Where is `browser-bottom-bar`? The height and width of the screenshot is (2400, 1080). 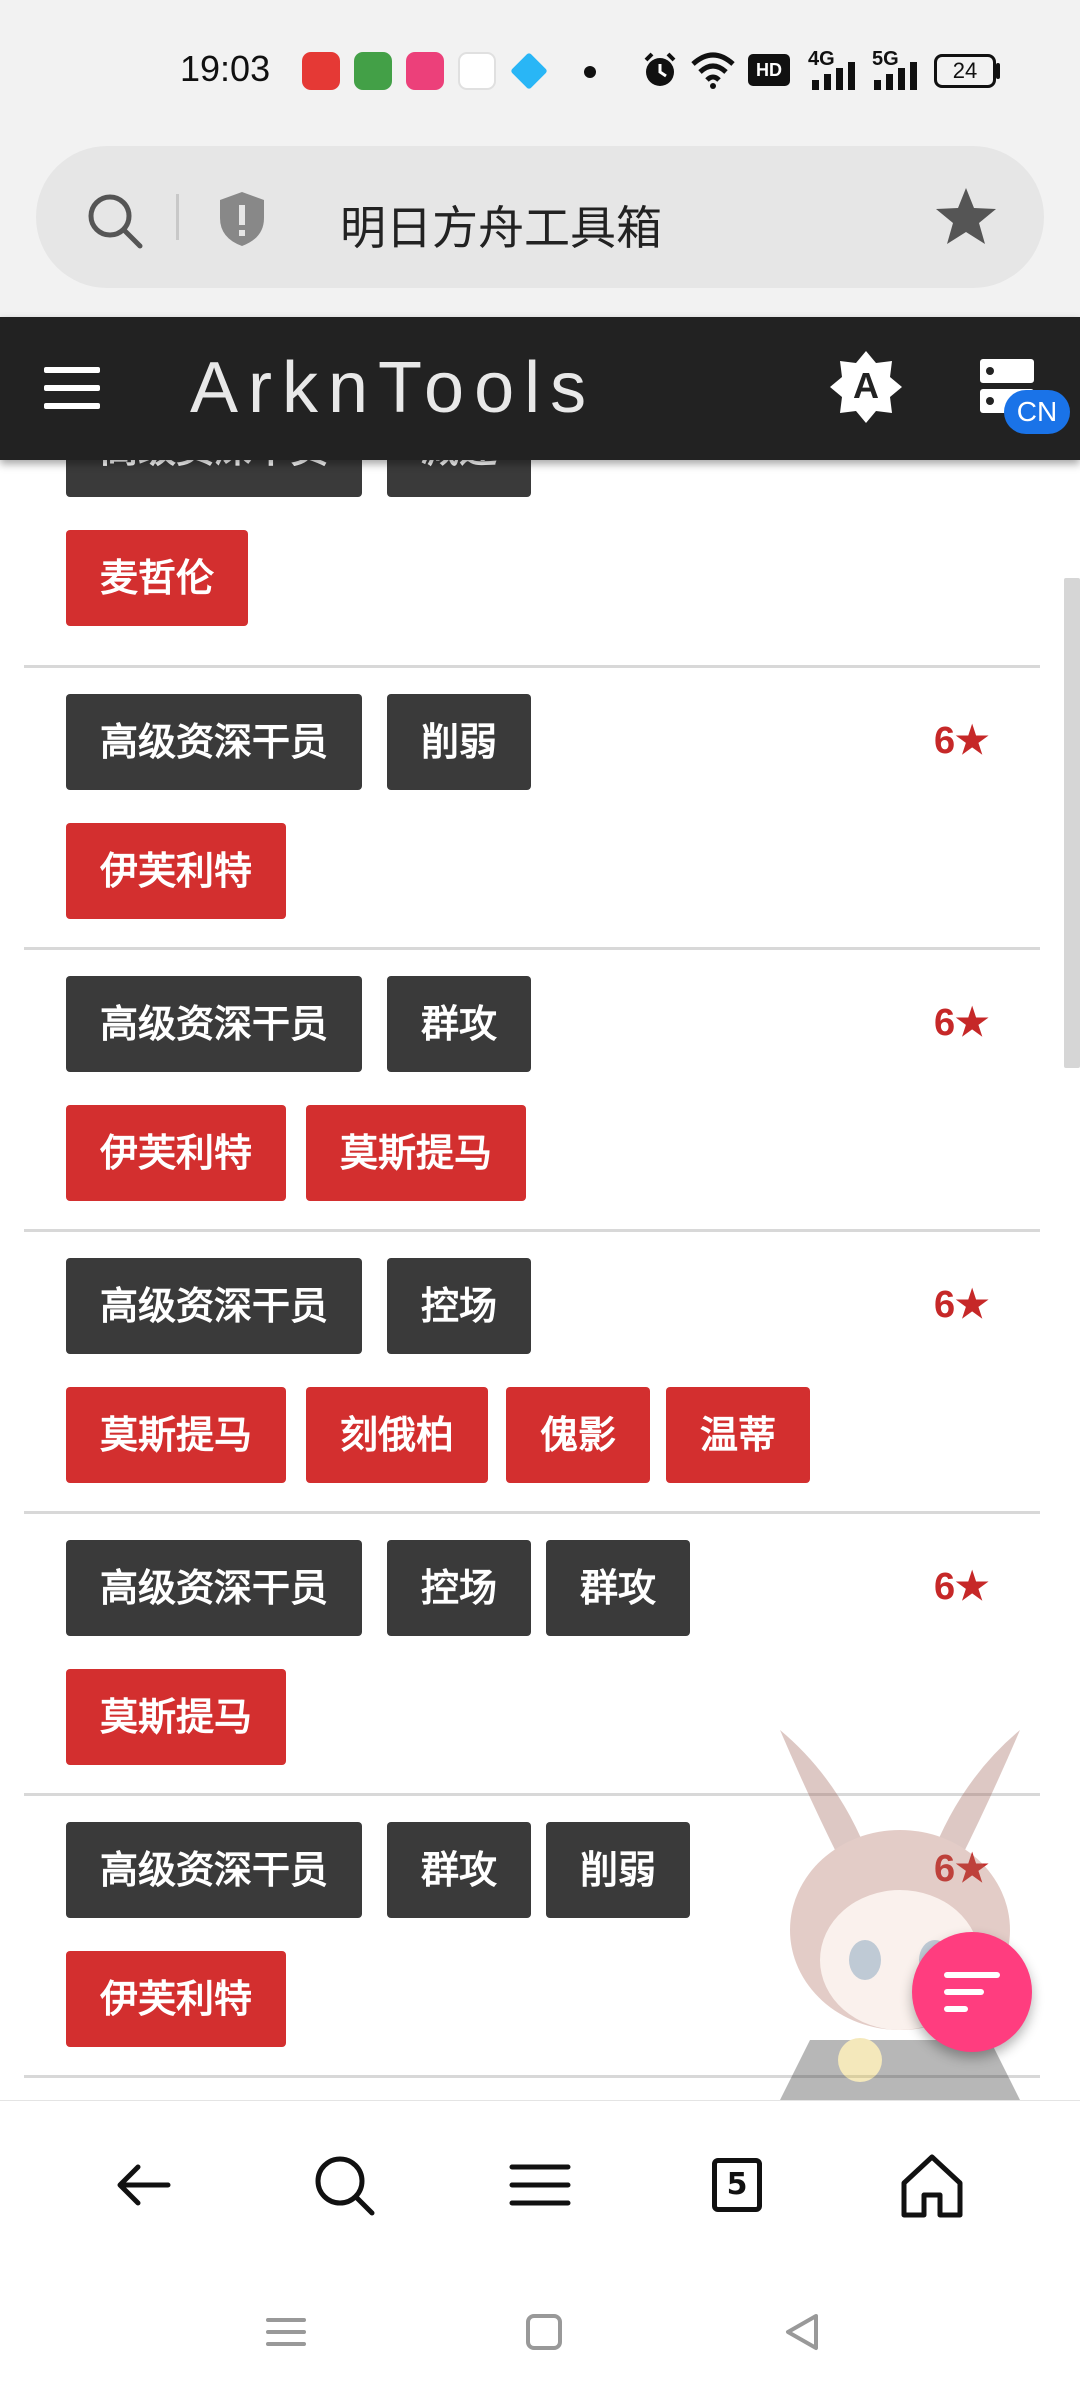
browser-bottom-bar is located at coordinates (540, 2185).